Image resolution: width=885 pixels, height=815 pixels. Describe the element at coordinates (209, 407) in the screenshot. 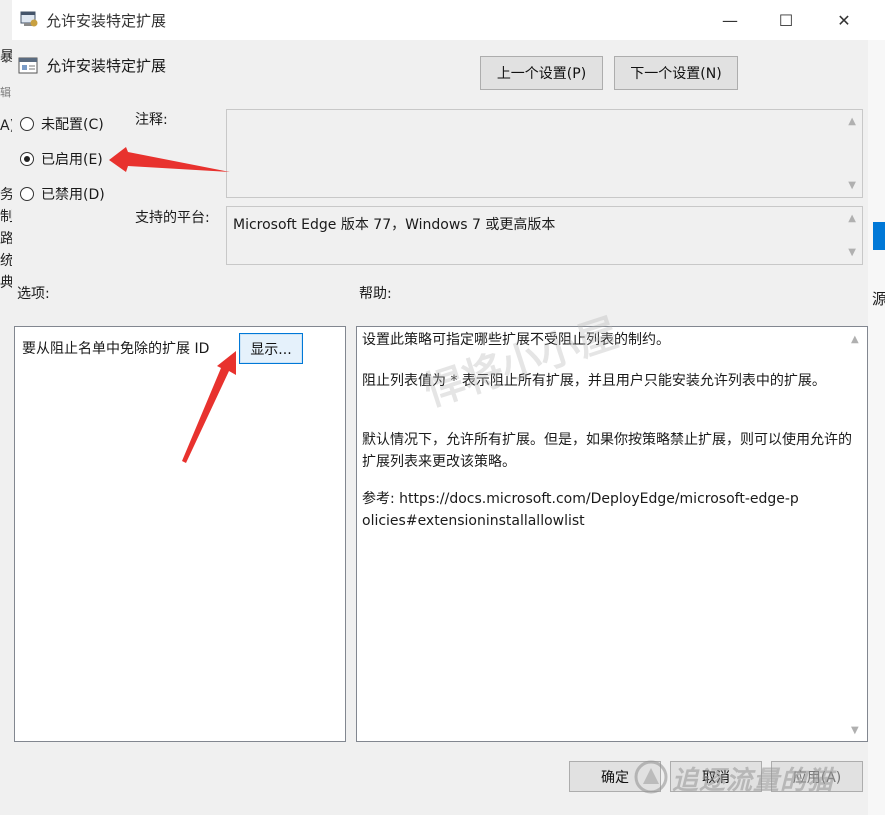

I see `annotation-arrow-show` at that location.